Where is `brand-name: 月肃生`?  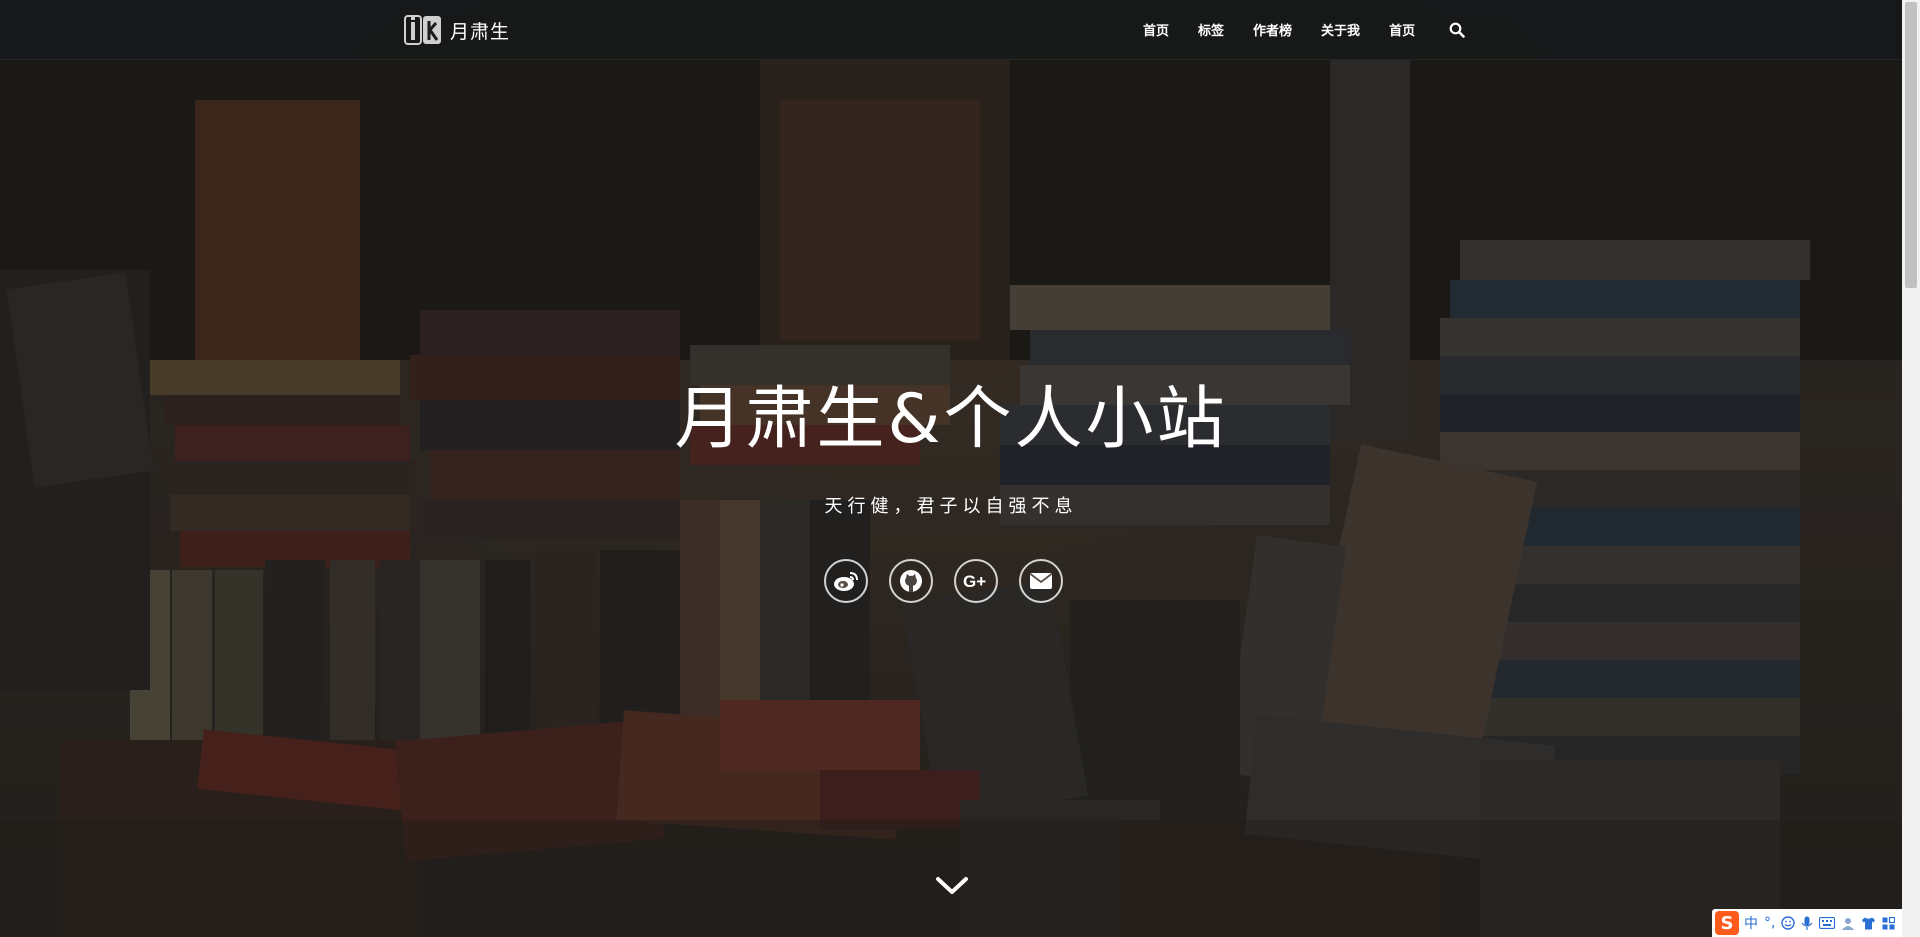 brand-name: 月肃生 is located at coordinates (480, 31).